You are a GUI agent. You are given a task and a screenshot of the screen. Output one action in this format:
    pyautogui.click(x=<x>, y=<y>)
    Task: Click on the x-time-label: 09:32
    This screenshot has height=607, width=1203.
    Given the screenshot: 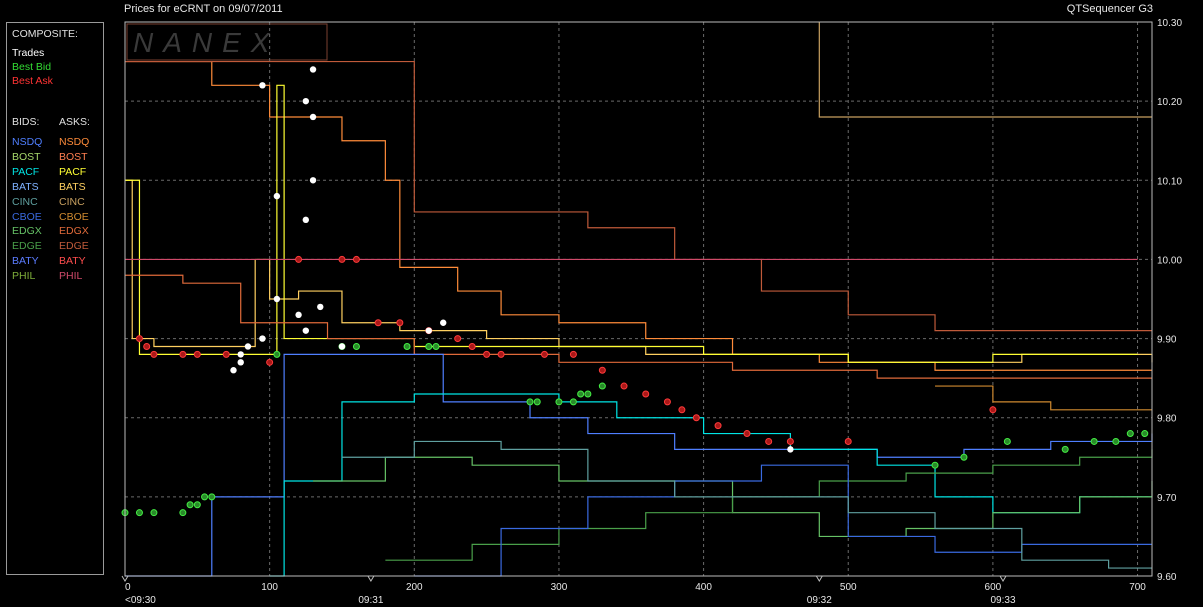 What is the action you would take?
    pyautogui.click(x=819, y=600)
    